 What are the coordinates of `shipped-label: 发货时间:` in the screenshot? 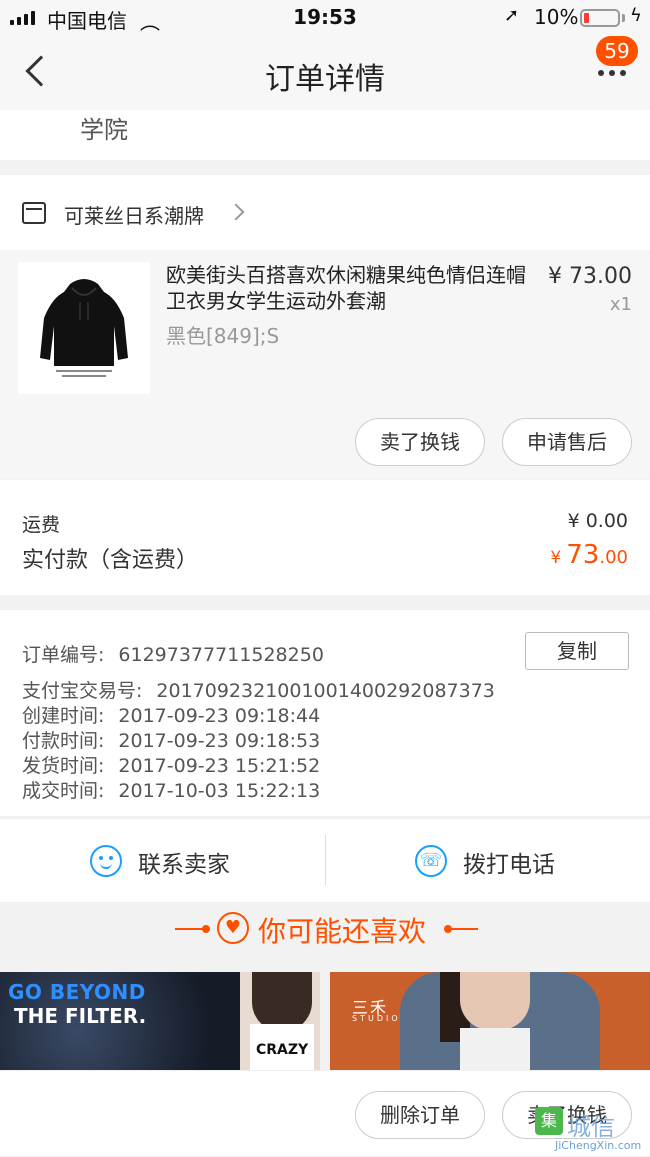 It's located at (63, 766).